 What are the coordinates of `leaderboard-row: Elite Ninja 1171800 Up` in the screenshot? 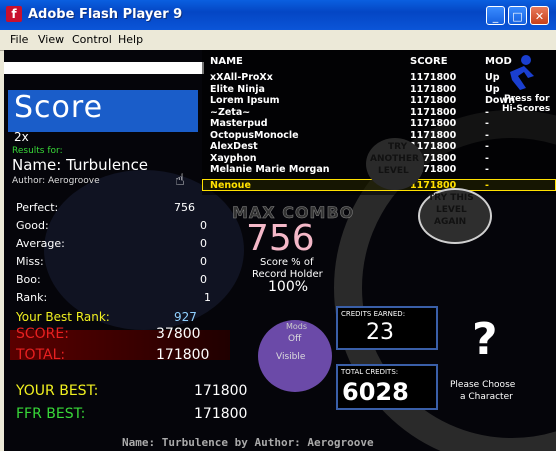 It's located at (379, 90).